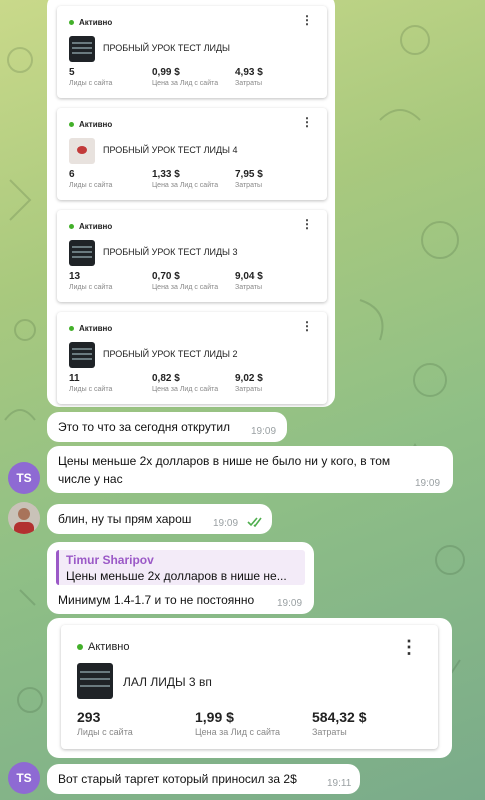 The image size is (485, 800). Describe the element at coordinates (144, 427) in the screenshot. I see `message-text: Это то что за сегодня открутил` at that location.